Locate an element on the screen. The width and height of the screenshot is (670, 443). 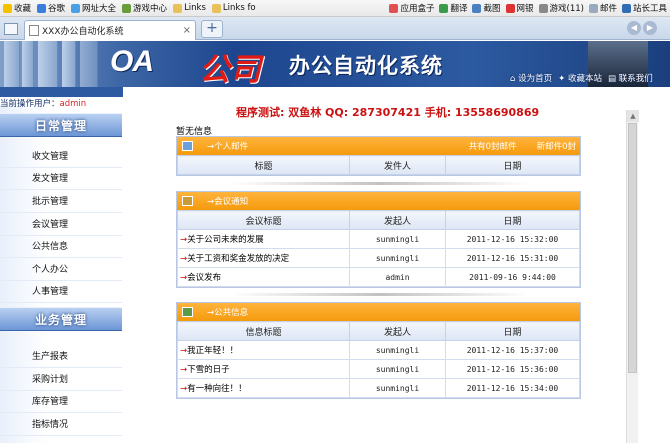
table-row: →关于公司未来的发展 sunmingli 2011-12-16 15:32:00 is located at coordinates (378, 239).